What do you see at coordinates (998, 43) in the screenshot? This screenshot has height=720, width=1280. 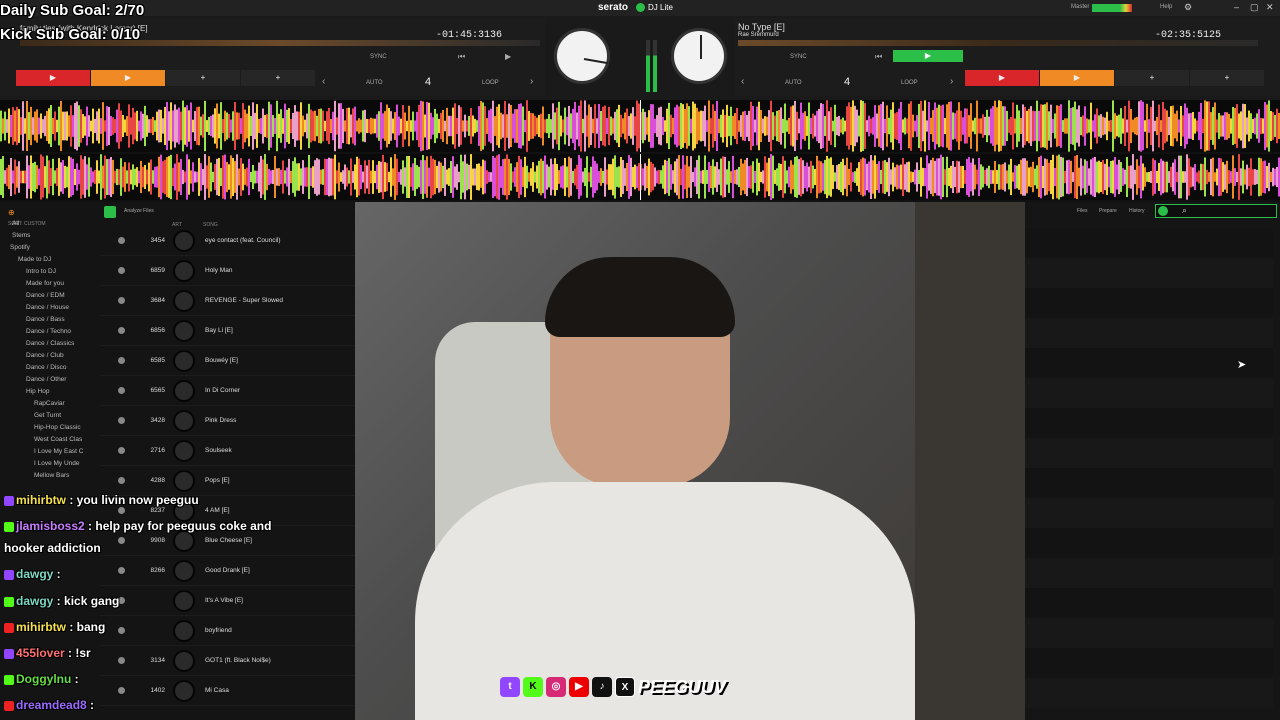 I see `deck-right-overview` at bounding box center [998, 43].